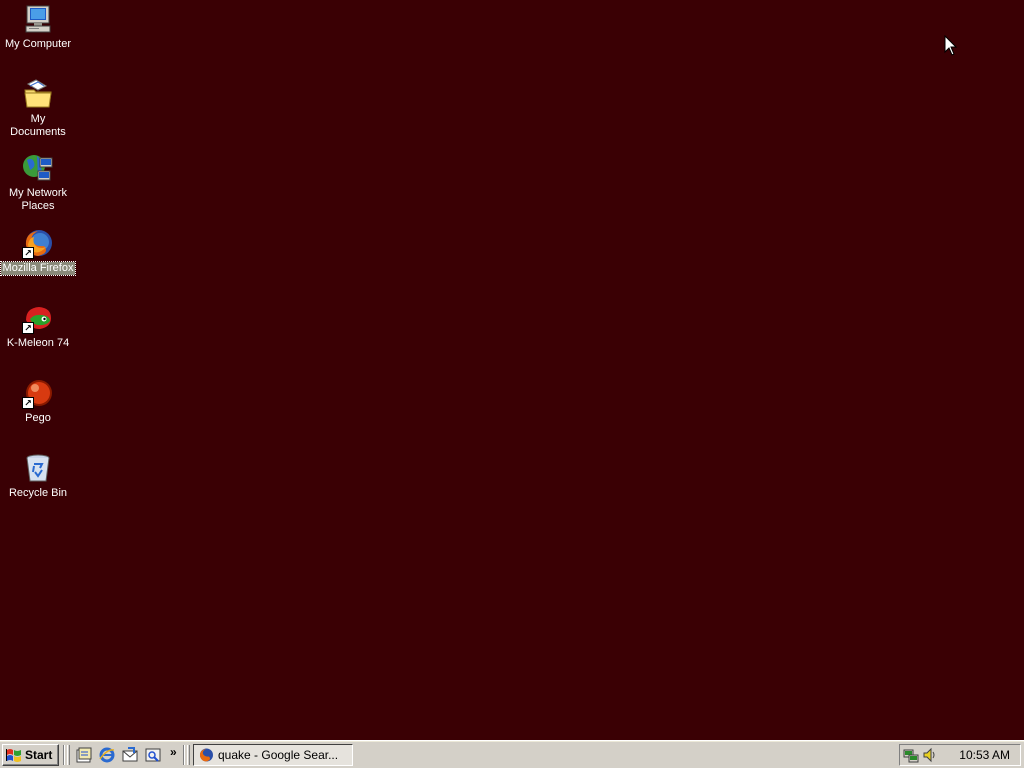 Image resolution: width=1024 pixels, height=768 pixels. What do you see at coordinates (38, 125) in the screenshot?
I see `desktop-icon-label: My Documents` at bounding box center [38, 125].